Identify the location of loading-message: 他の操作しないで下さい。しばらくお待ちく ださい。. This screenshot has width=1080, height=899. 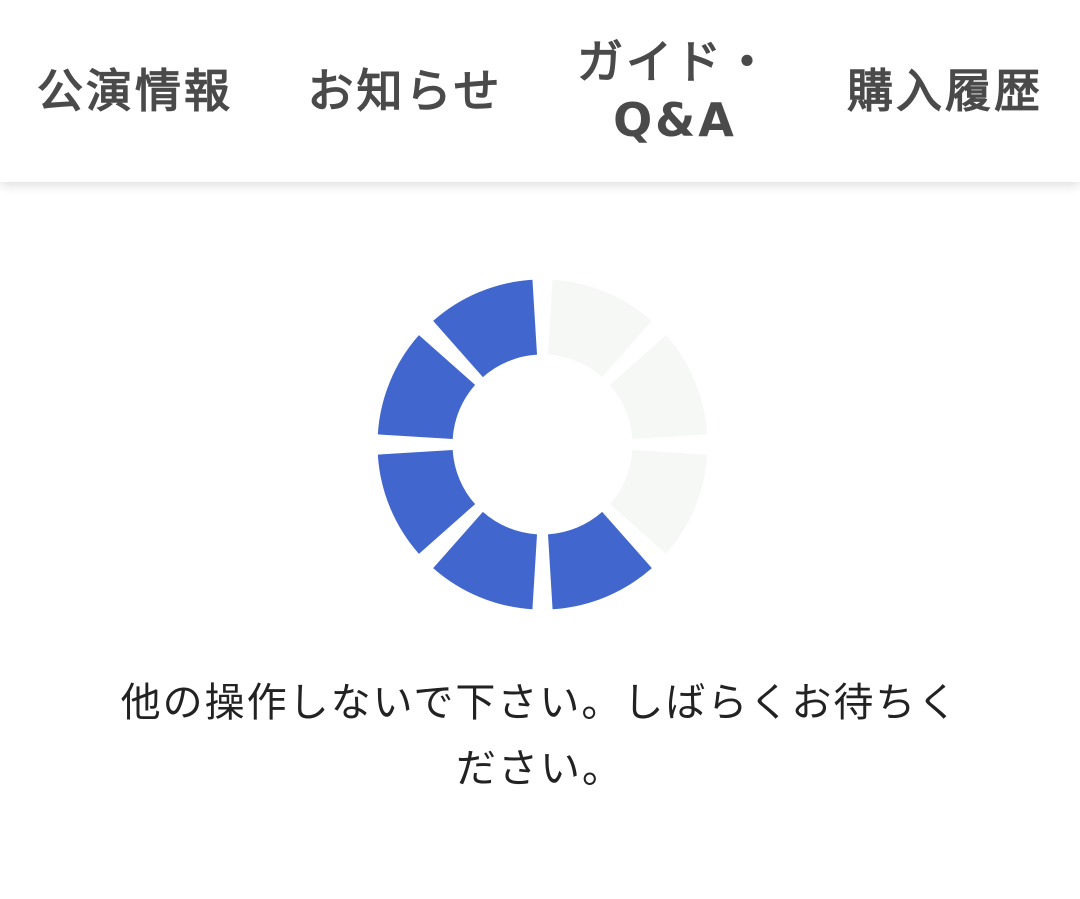
(540, 736).